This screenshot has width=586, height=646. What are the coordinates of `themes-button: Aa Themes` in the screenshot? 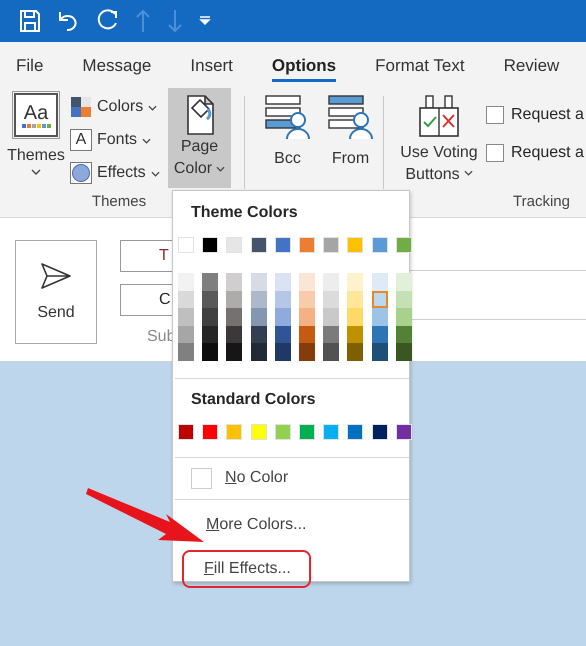 It's located at (36, 131).